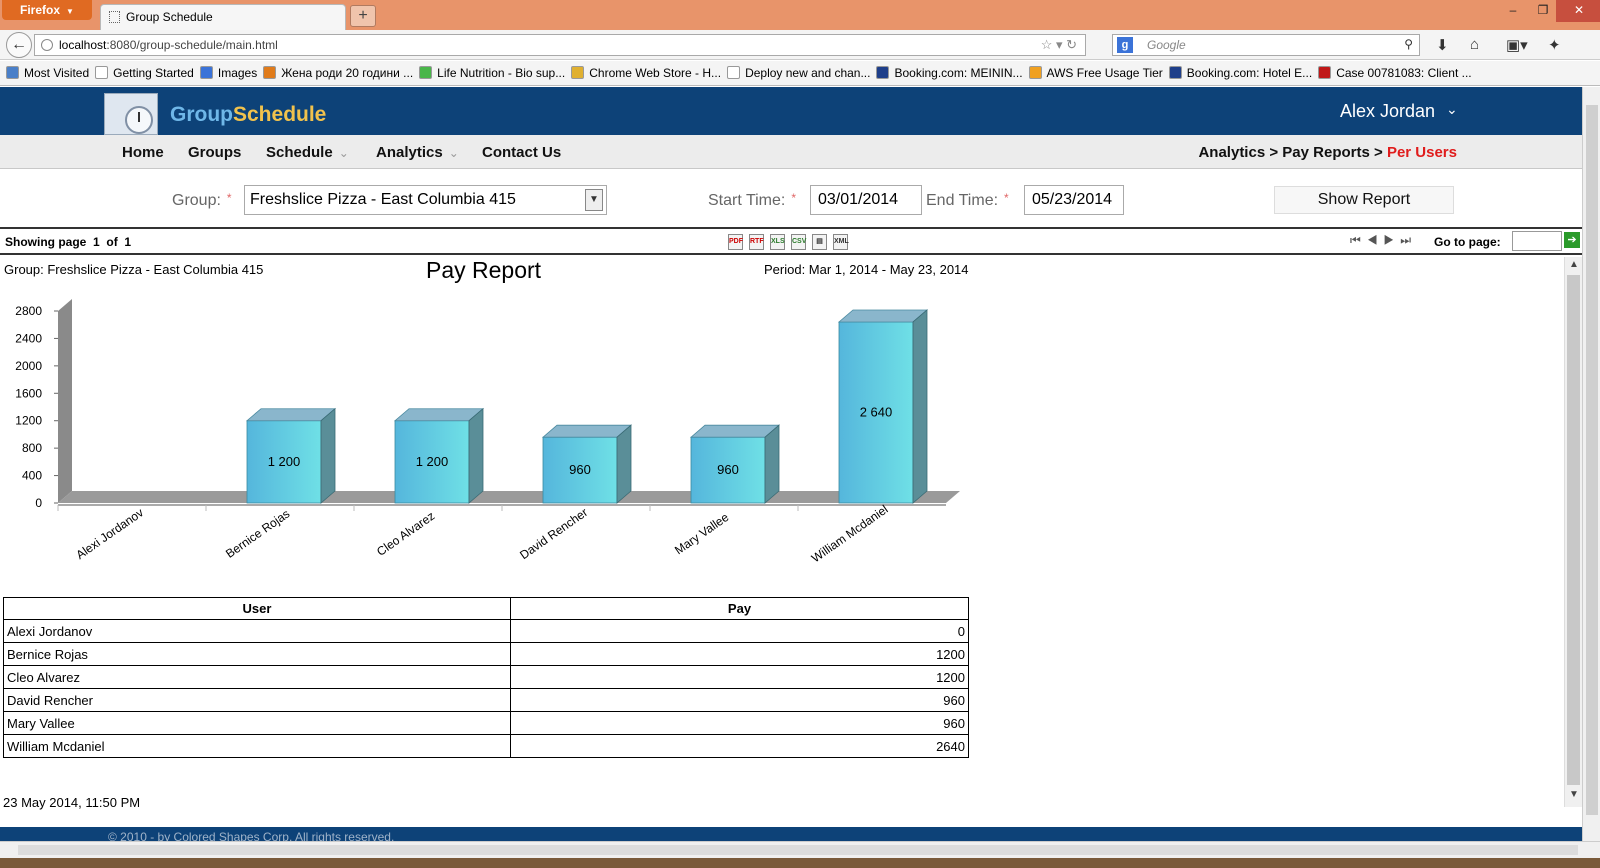 The width and height of the screenshot is (1600, 868). I want to click on export-excel-icon: XLS, so click(777, 242).